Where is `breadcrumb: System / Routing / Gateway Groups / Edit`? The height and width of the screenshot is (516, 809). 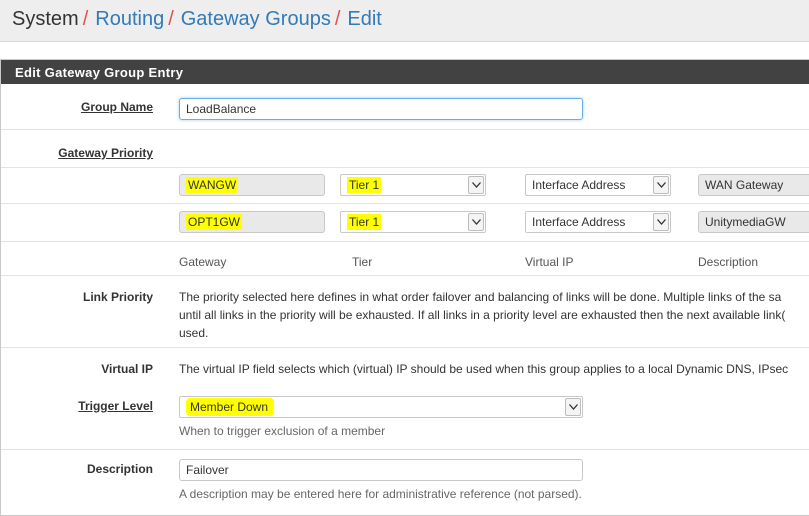
breadcrumb: System / Routing / Gateway Groups / Edit is located at coordinates (197, 19).